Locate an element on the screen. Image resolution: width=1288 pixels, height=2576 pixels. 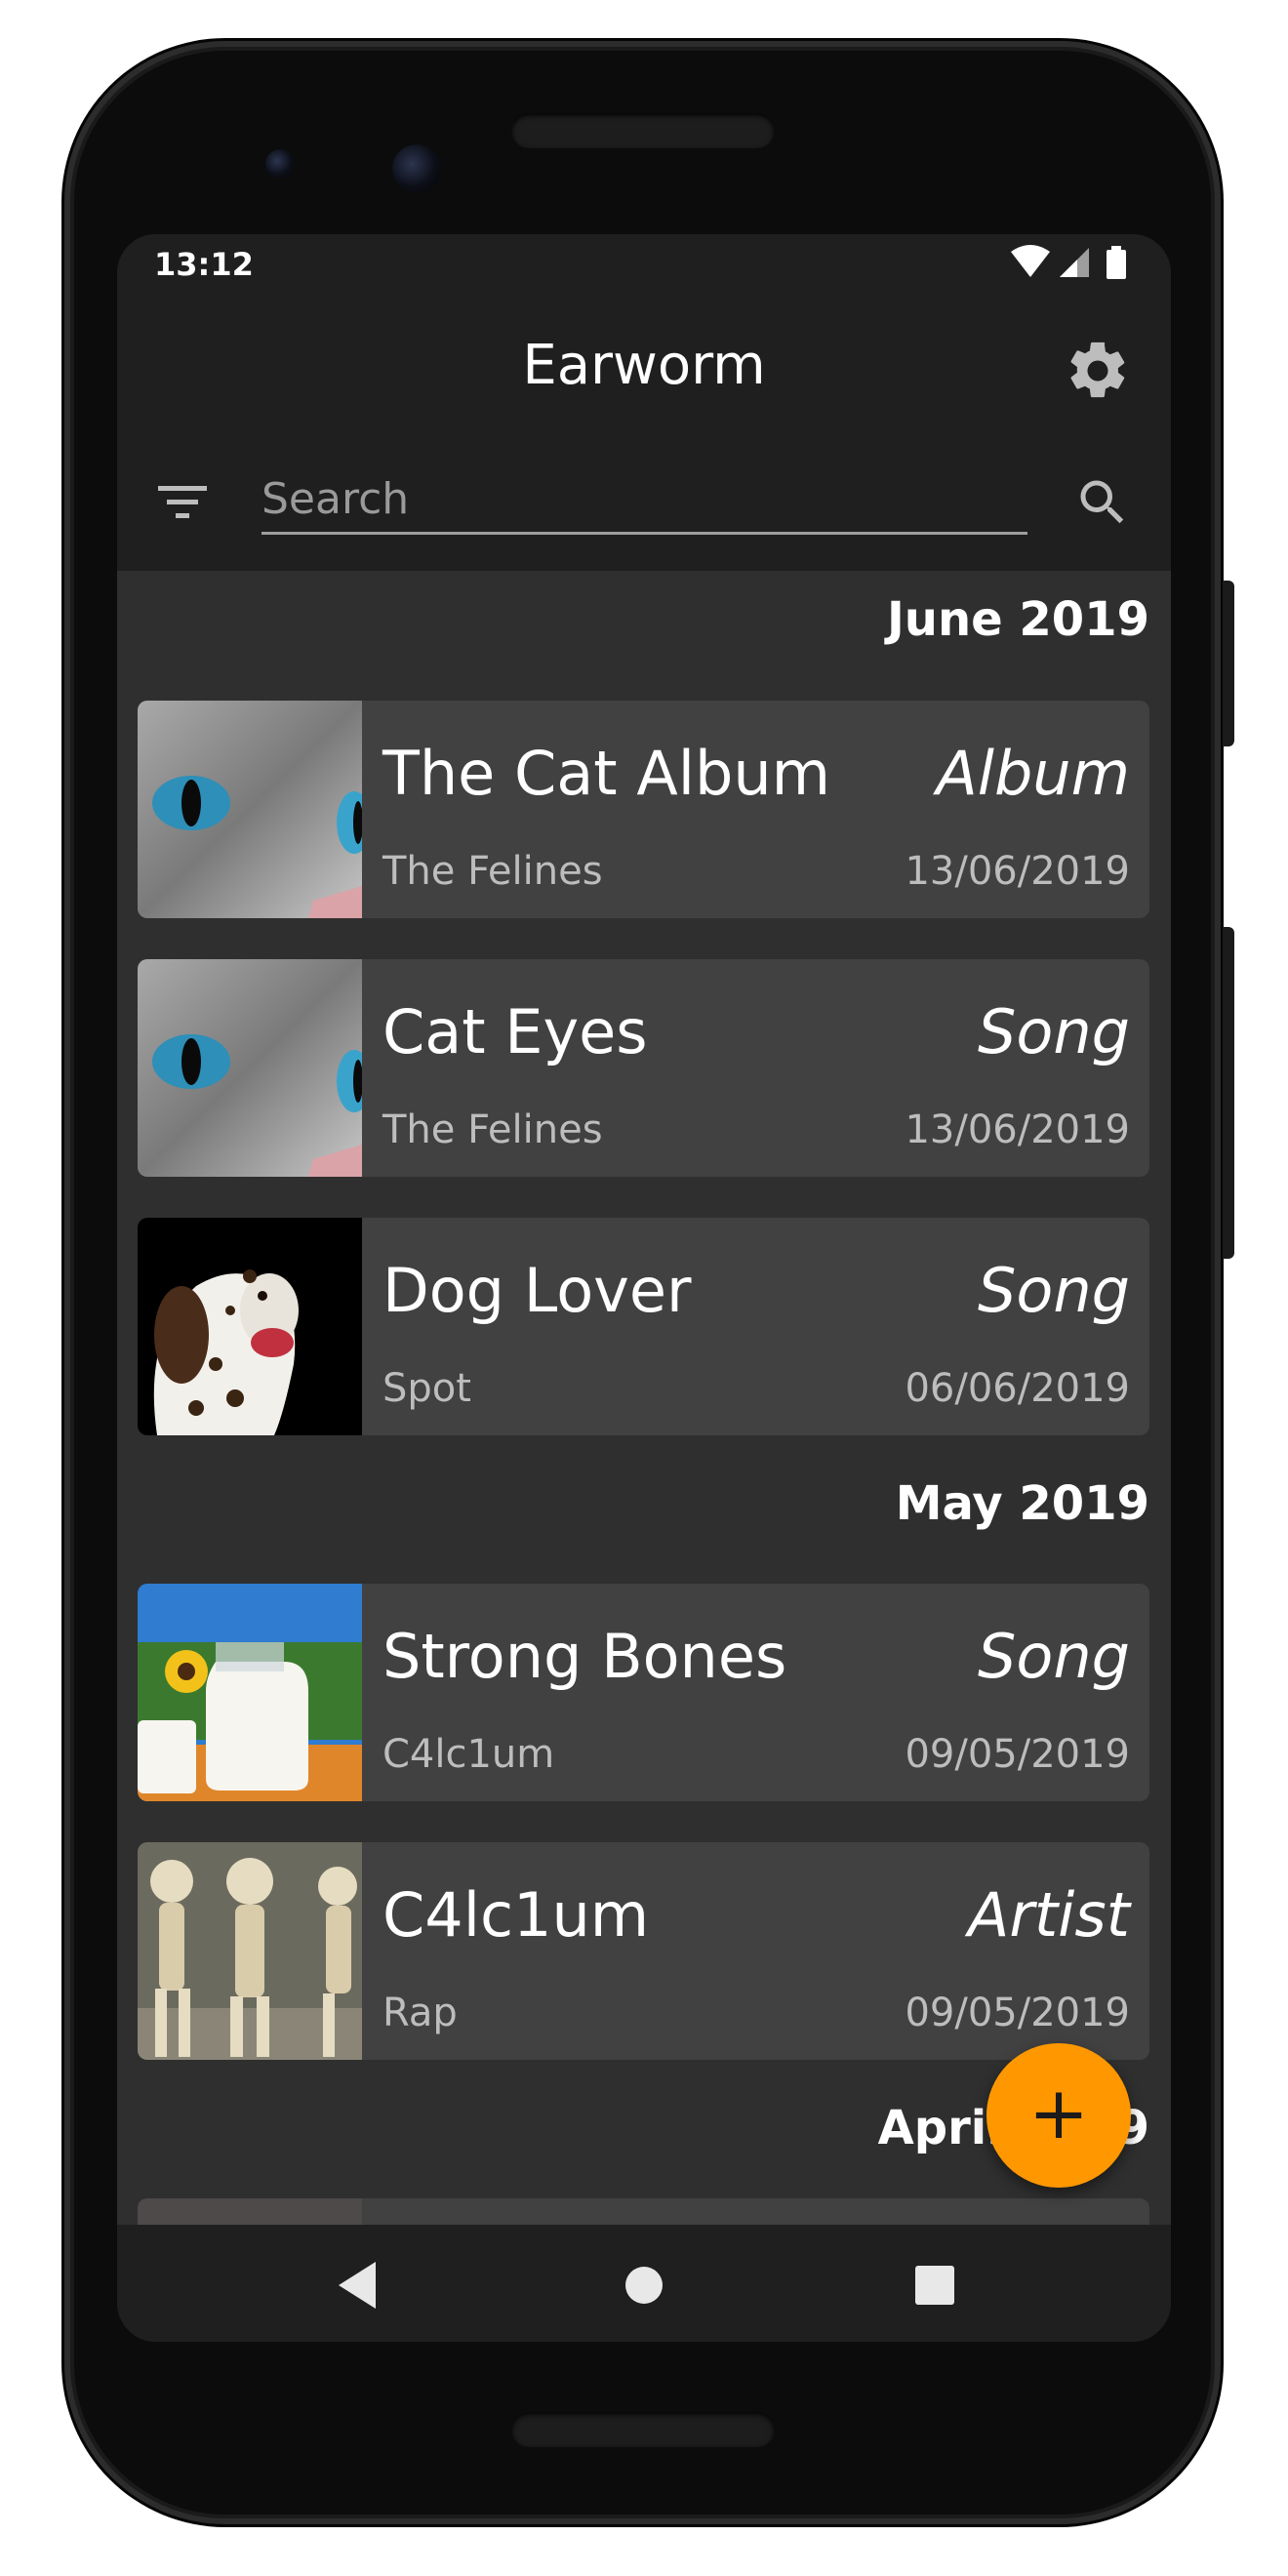
battery-icon is located at coordinates (1116, 264).